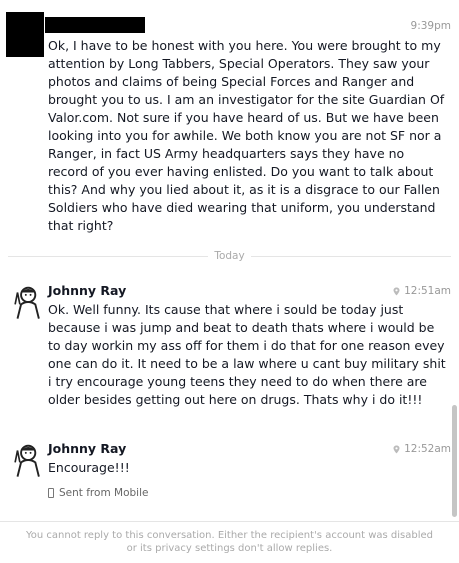 This screenshot has width=459, height=563. What do you see at coordinates (422, 291) in the screenshot?
I see `message-timestamp: 12:51am` at bounding box center [422, 291].